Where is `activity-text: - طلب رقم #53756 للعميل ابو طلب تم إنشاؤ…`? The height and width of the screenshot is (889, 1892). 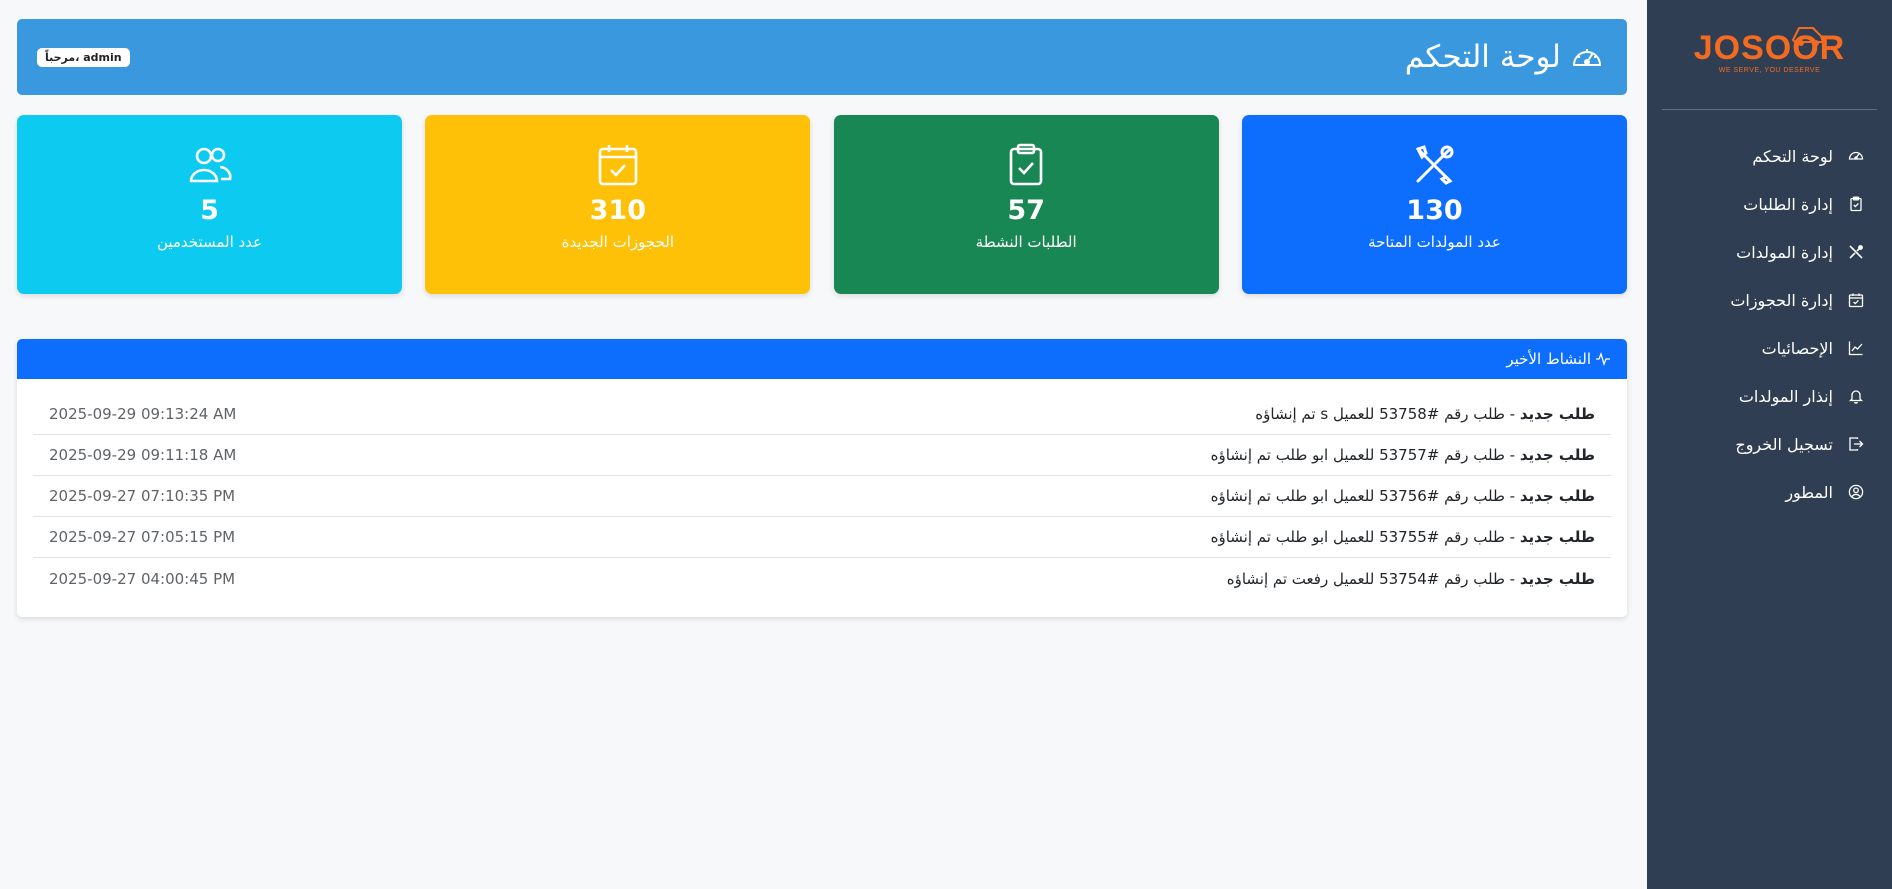 activity-text: - طلب رقم #53756 للعميل ابو طلب تم إنشاؤ… is located at coordinates (1365, 496).